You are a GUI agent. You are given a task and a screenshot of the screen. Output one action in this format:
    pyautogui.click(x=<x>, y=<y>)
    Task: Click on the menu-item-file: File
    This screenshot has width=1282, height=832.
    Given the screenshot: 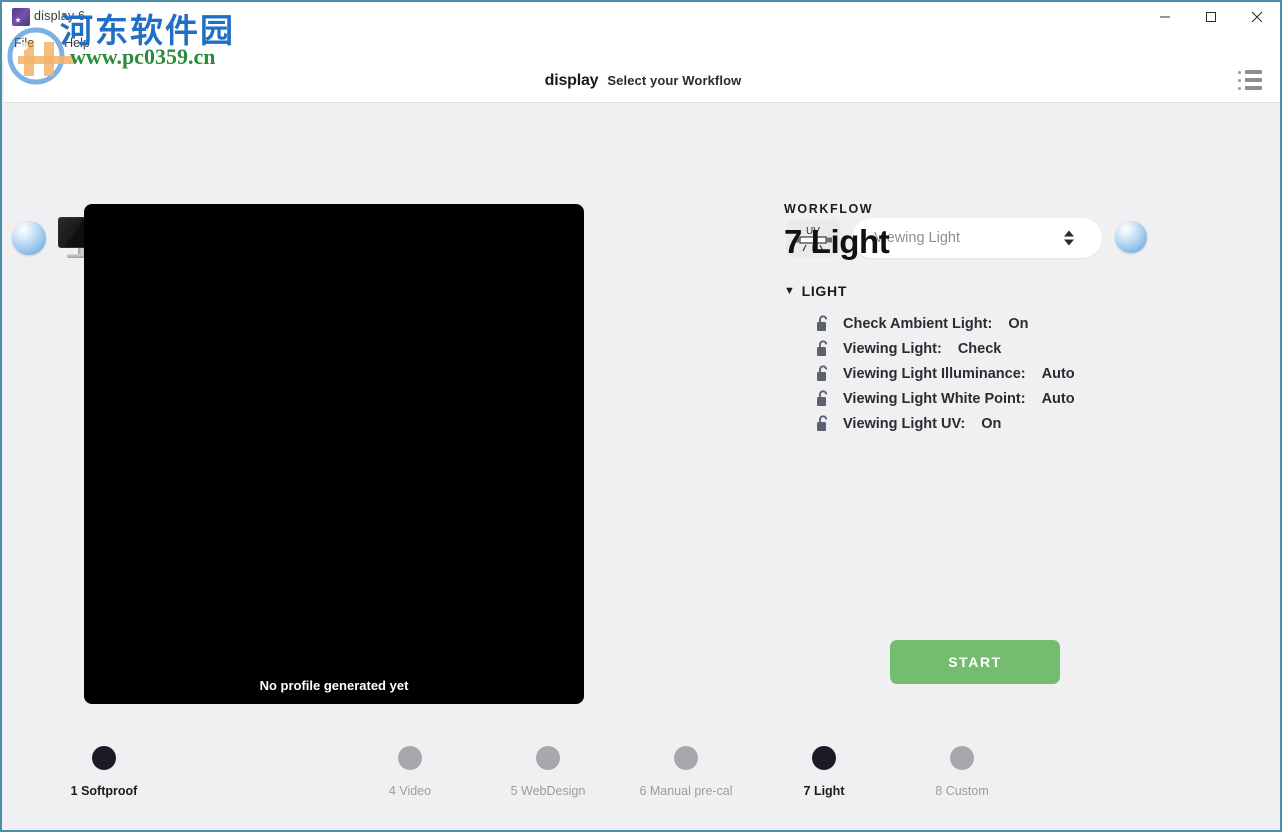 What is the action you would take?
    pyautogui.click(x=24, y=43)
    